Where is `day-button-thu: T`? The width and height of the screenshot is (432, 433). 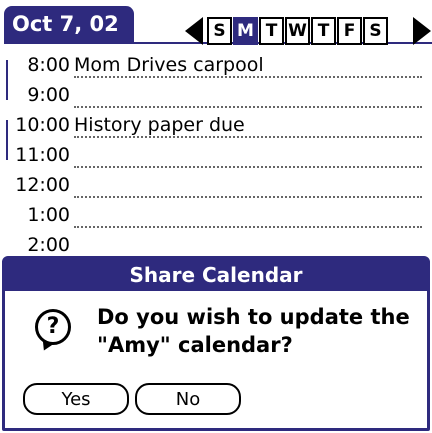 day-button-thu: T is located at coordinates (323, 31).